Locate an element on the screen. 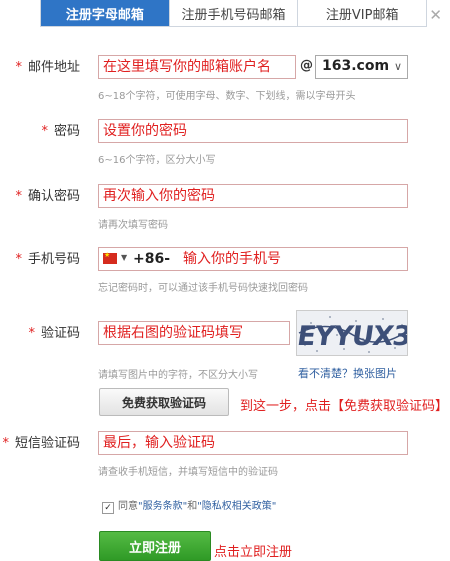 This screenshot has width=450, height=561. password-row: * 密码 设置你的密码 is located at coordinates (225, 132).